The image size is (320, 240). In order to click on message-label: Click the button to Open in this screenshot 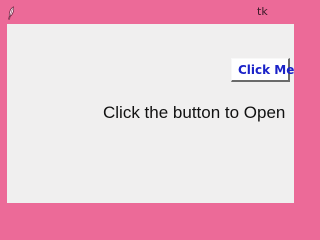, I will do `click(194, 112)`.